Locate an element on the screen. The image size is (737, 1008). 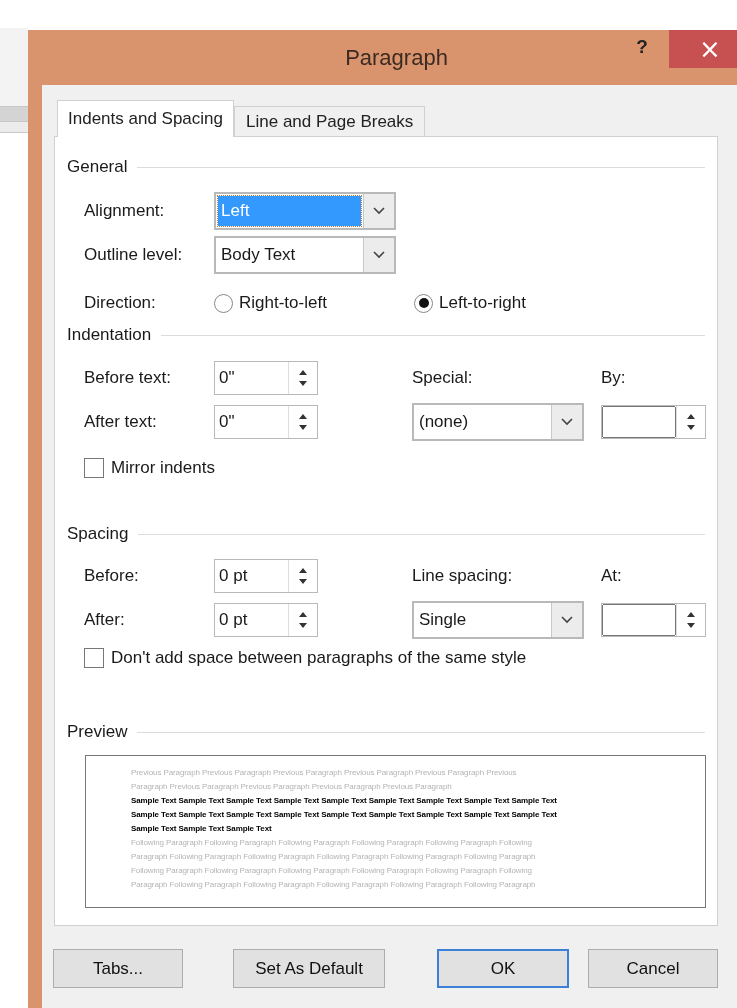
preview-text: Paragraph Previous Paragraph Previous Paragraph Previous Paragraph Previous Paragraph is located at coordinates (292, 787).